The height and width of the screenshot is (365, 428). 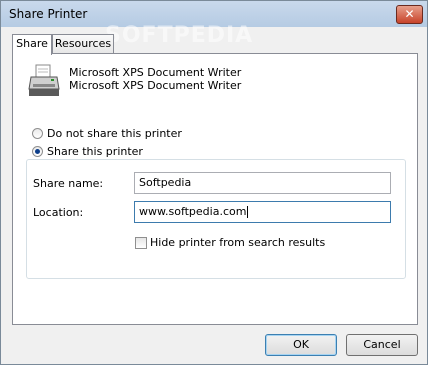 What do you see at coordinates (48, 14) in the screenshot?
I see `window-title: Share Printer` at bounding box center [48, 14].